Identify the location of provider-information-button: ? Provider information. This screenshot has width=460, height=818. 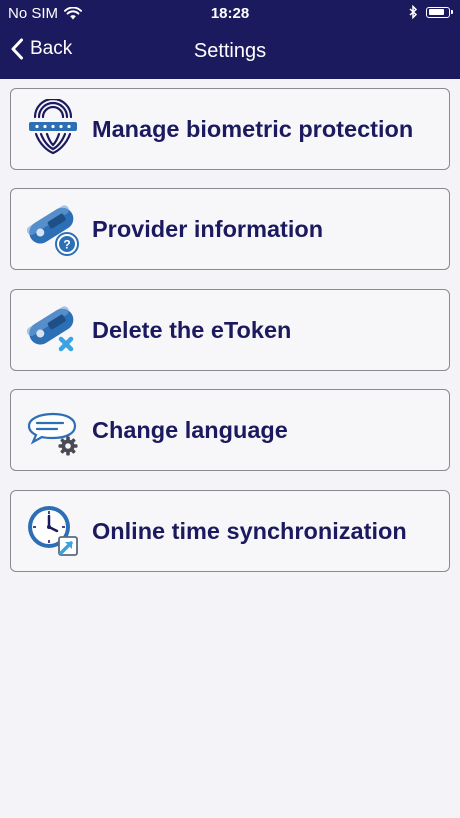
(230, 229).